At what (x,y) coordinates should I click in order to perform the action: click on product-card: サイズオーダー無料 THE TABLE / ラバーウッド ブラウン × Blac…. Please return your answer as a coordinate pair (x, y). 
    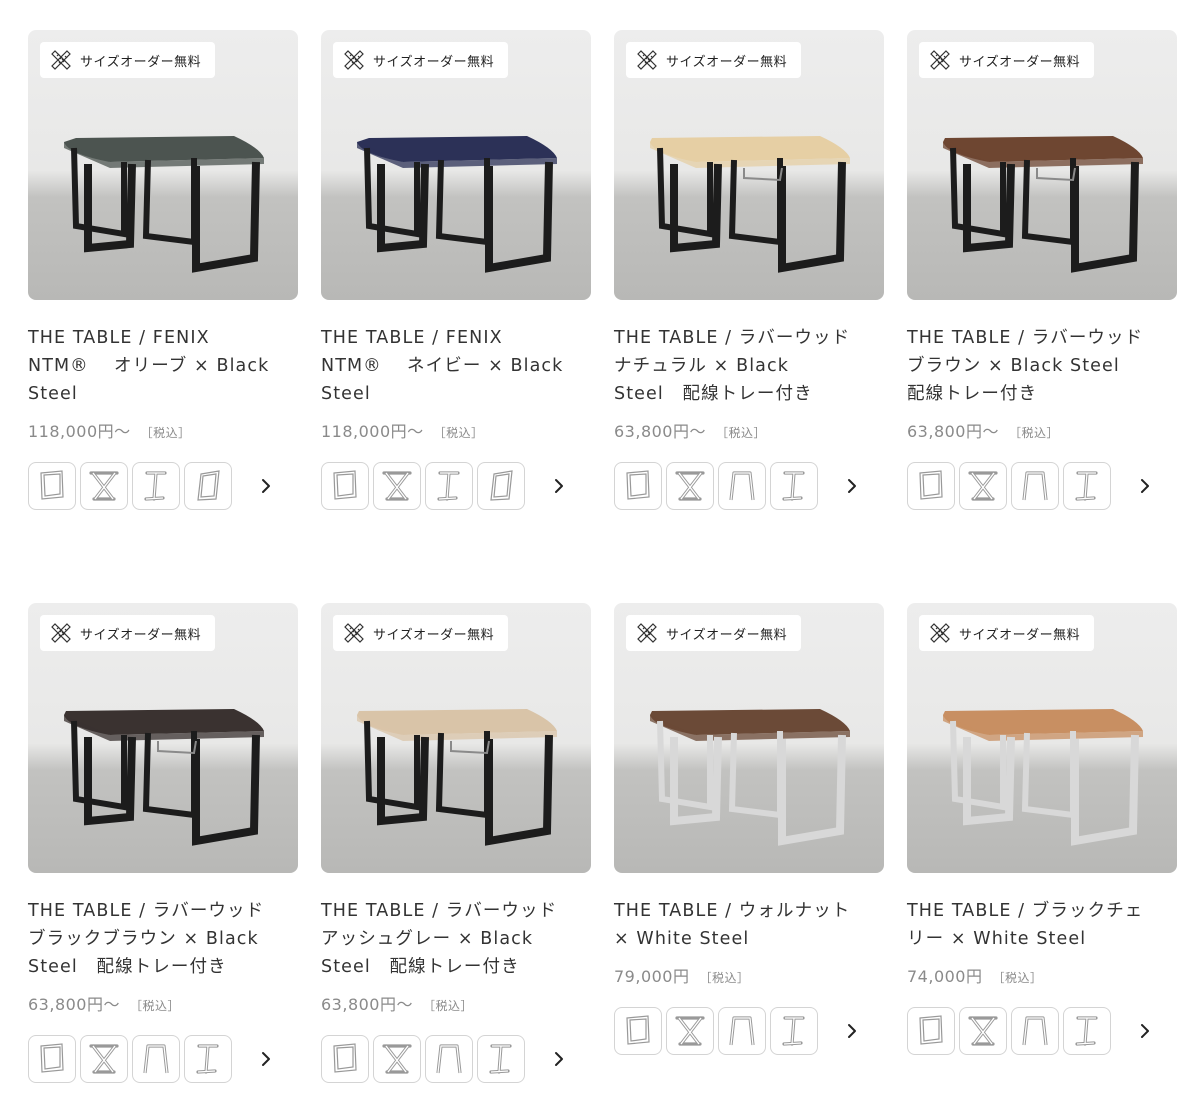
    Looking at the image, I should click on (1042, 270).